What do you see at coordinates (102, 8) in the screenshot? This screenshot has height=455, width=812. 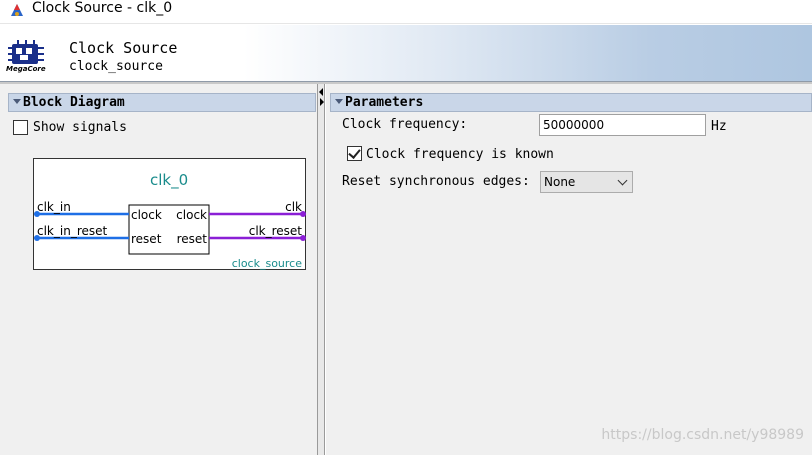 I see `window-title: Clock Source - clk_0` at bounding box center [102, 8].